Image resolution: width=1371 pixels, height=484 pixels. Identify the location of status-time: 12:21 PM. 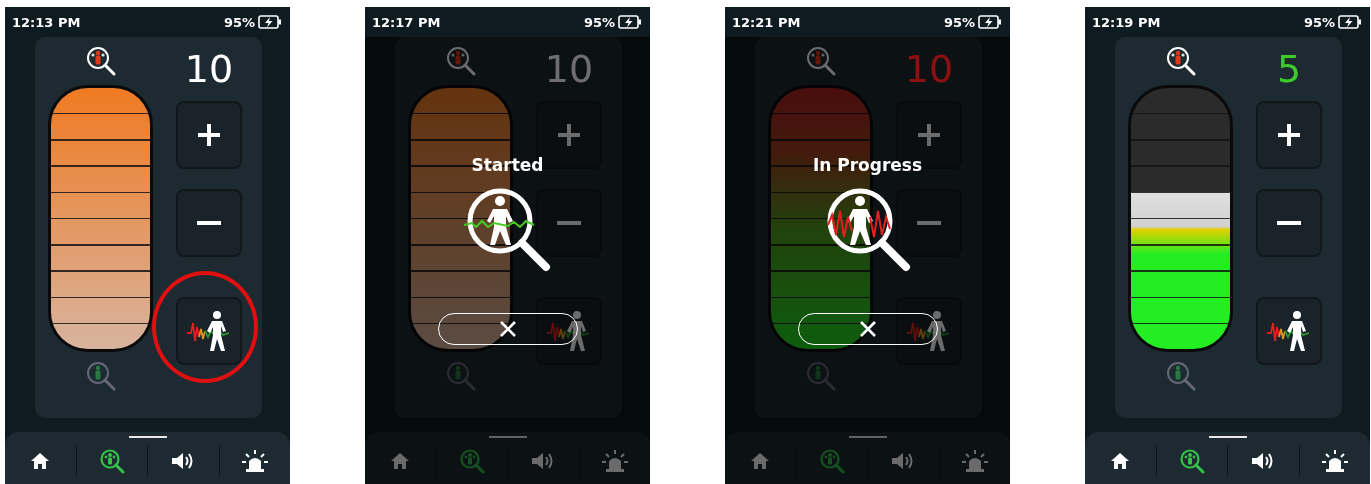
(766, 22).